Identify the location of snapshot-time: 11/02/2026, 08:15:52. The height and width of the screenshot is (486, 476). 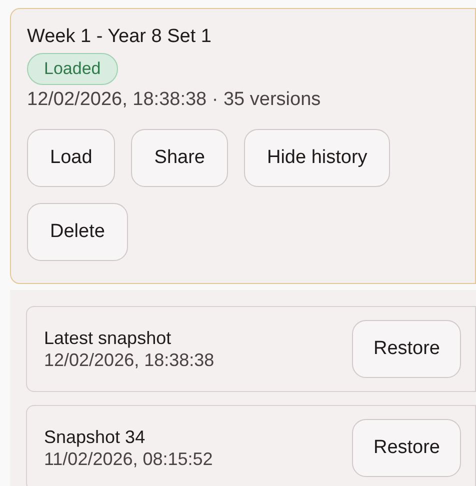
(128, 459).